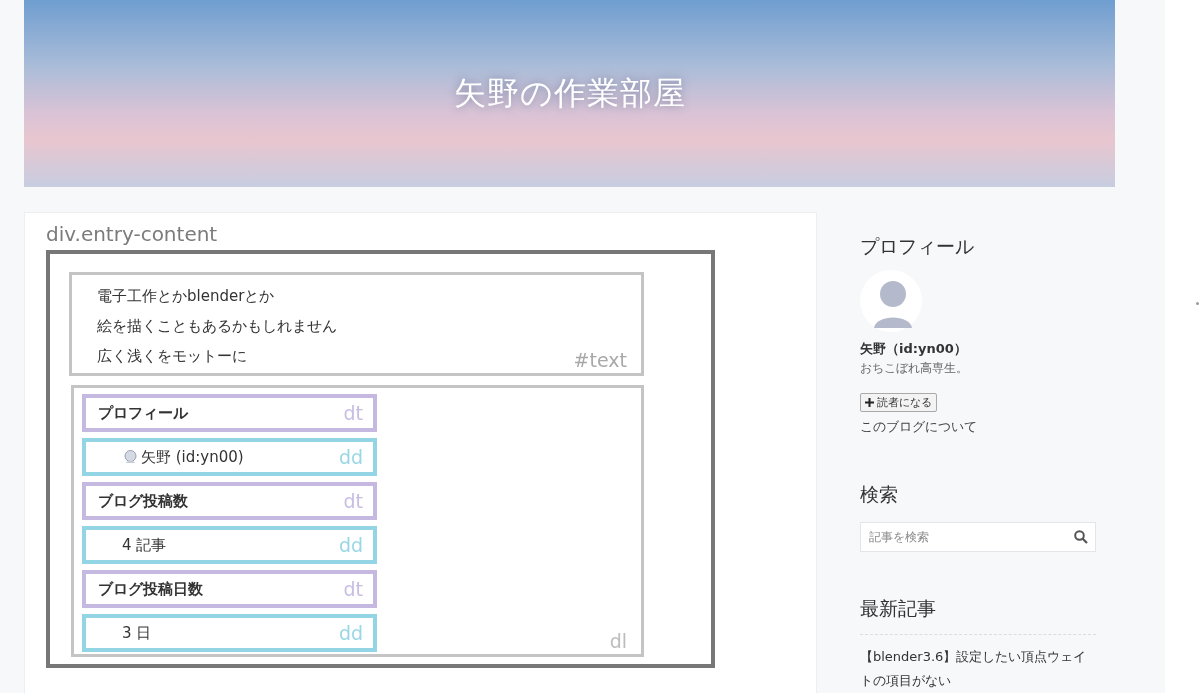  I want to click on section-heading: 検索, so click(879, 494).